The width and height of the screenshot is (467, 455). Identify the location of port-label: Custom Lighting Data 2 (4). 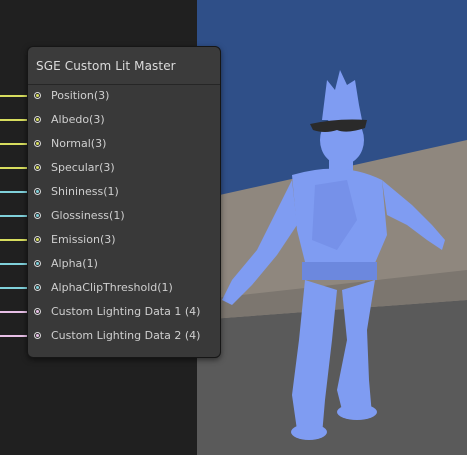
(126, 335).